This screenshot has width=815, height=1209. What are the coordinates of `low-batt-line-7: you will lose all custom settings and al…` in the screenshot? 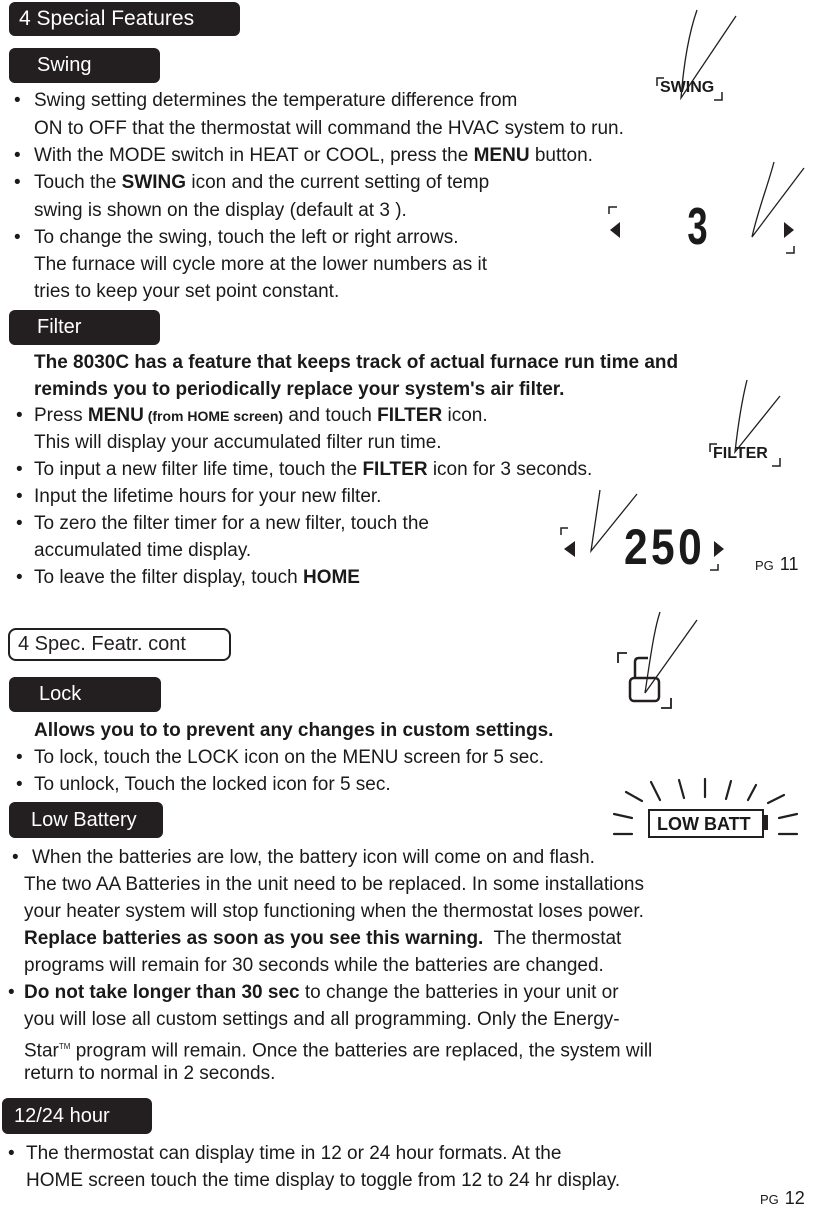 It's located at (322, 1019).